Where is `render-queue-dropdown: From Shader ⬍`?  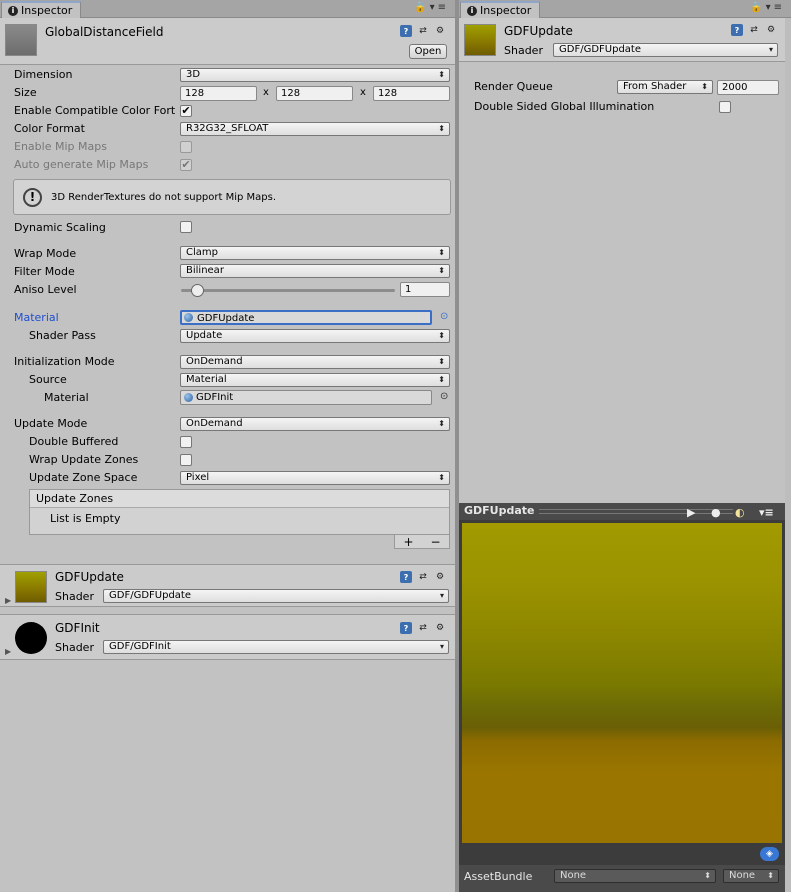 render-queue-dropdown: From Shader ⬍ is located at coordinates (665, 87).